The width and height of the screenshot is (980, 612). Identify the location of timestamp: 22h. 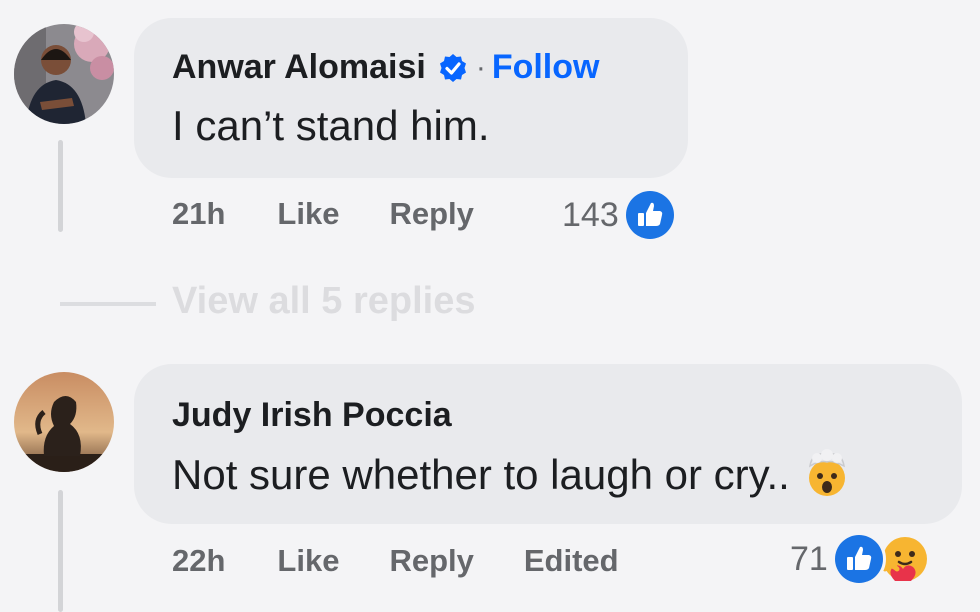
(198, 561).